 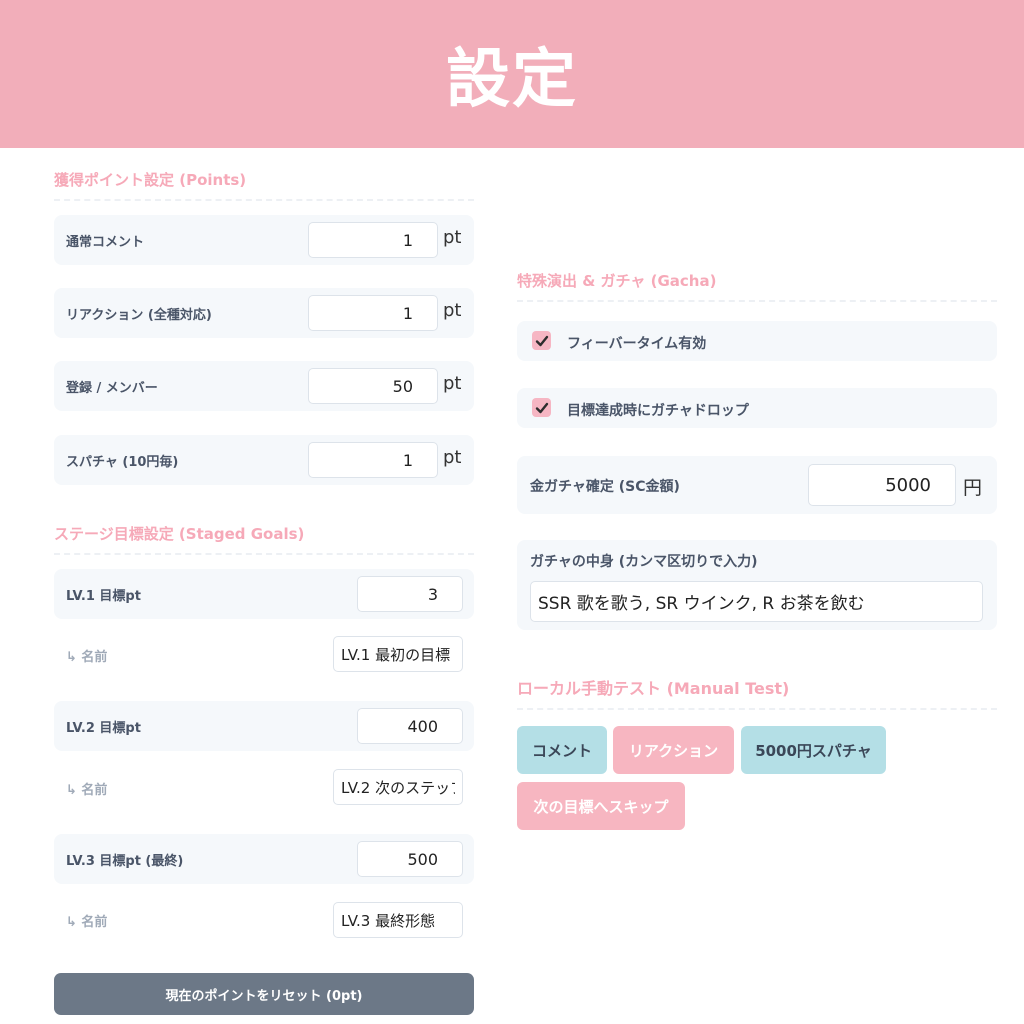 I want to click on goal-lv3-label: LV.3 目標pt (最終), so click(x=125, y=861).